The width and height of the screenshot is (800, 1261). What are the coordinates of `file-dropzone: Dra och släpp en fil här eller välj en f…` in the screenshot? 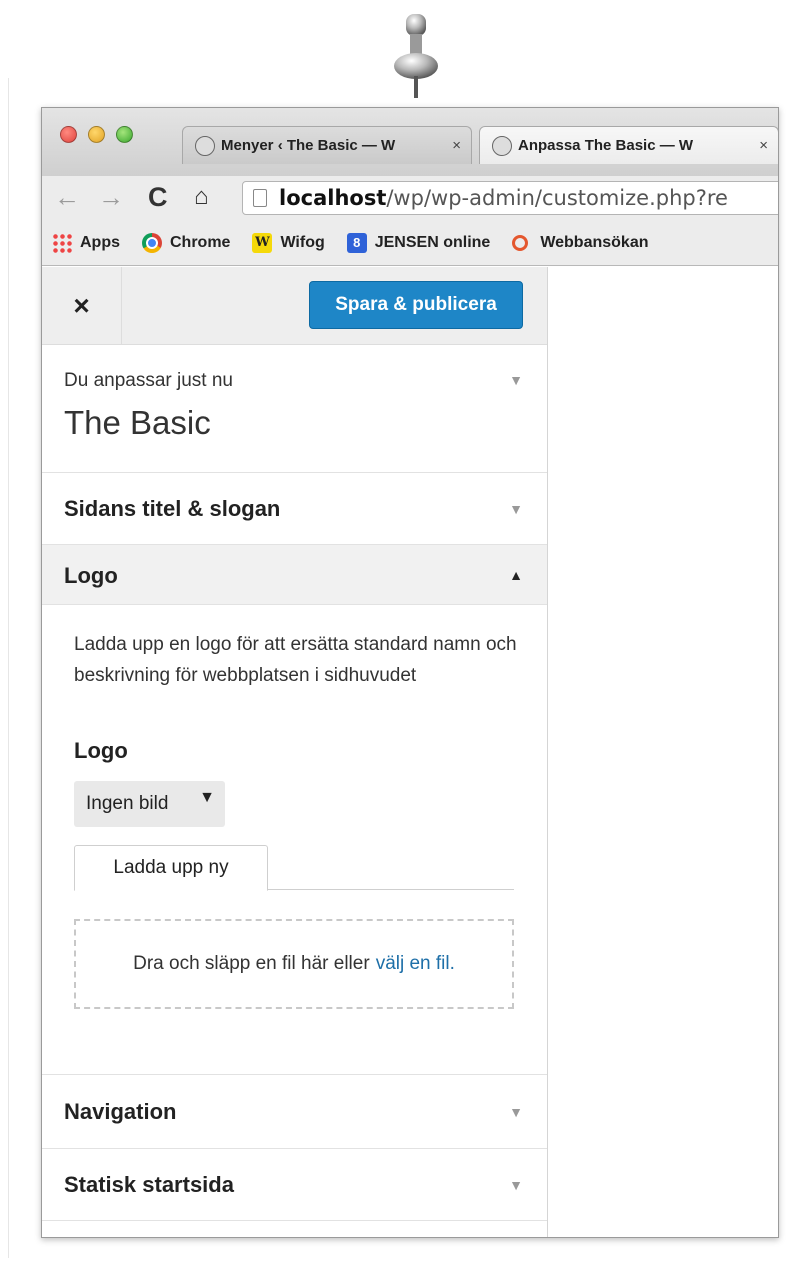 It's located at (294, 964).